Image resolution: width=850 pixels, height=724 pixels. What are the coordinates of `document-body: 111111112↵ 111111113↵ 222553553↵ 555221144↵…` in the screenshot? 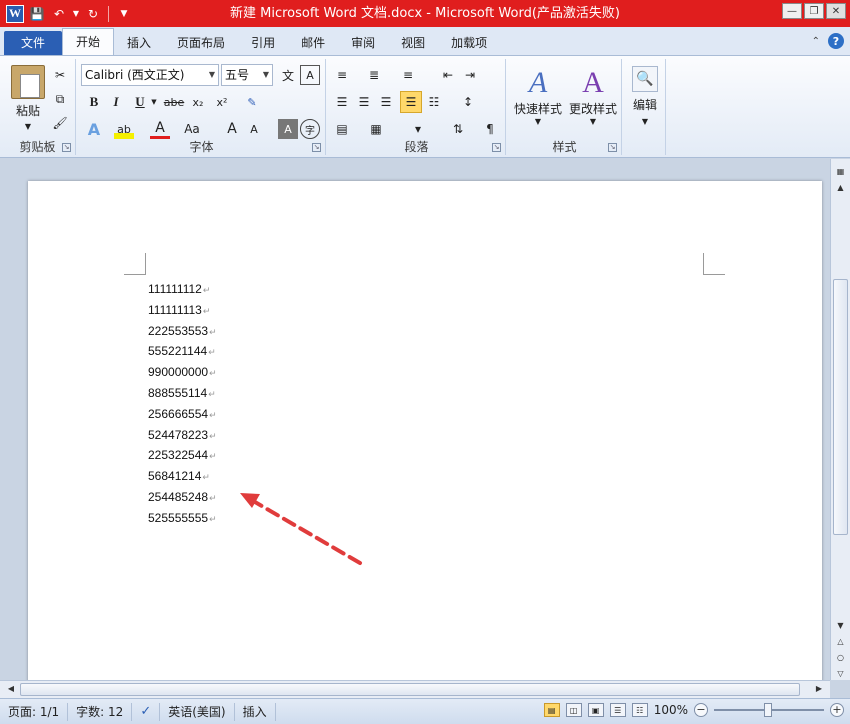 It's located at (182, 404).